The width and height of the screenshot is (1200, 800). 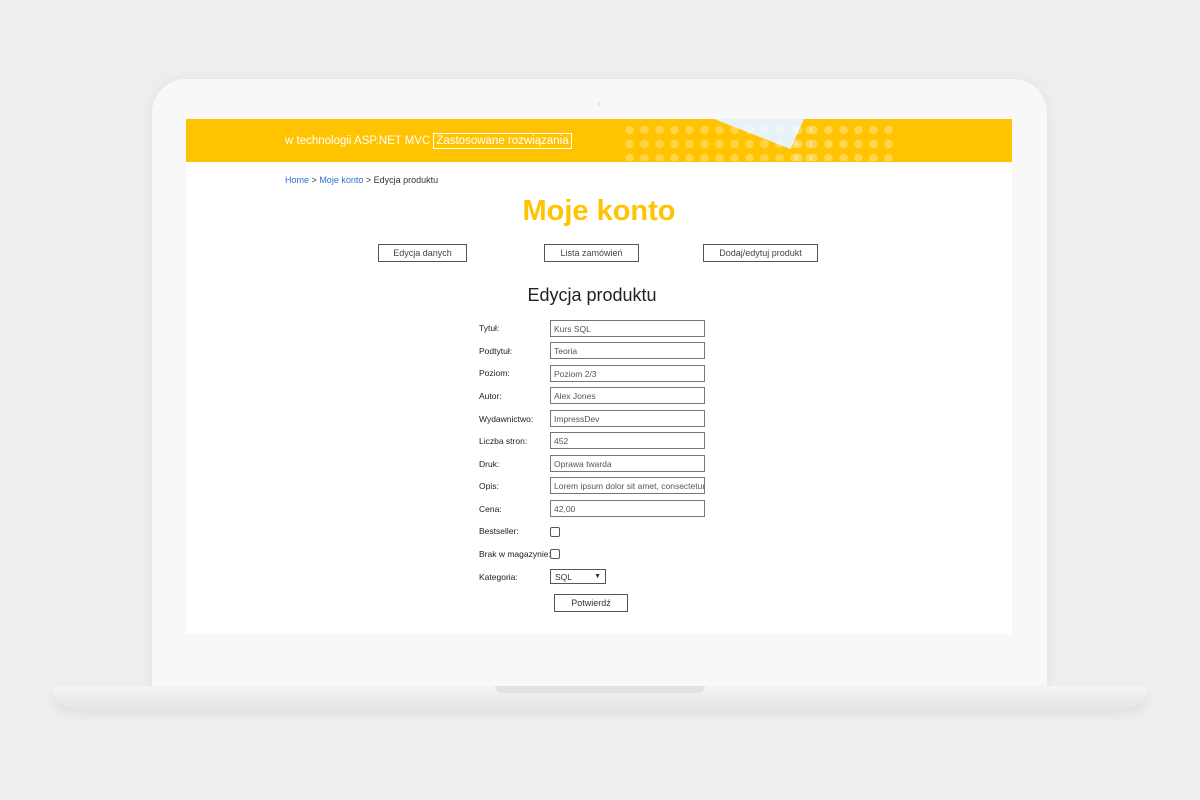 What do you see at coordinates (627, 440) in the screenshot?
I see `page-count-field: 452` at bounding box center [627, 440].